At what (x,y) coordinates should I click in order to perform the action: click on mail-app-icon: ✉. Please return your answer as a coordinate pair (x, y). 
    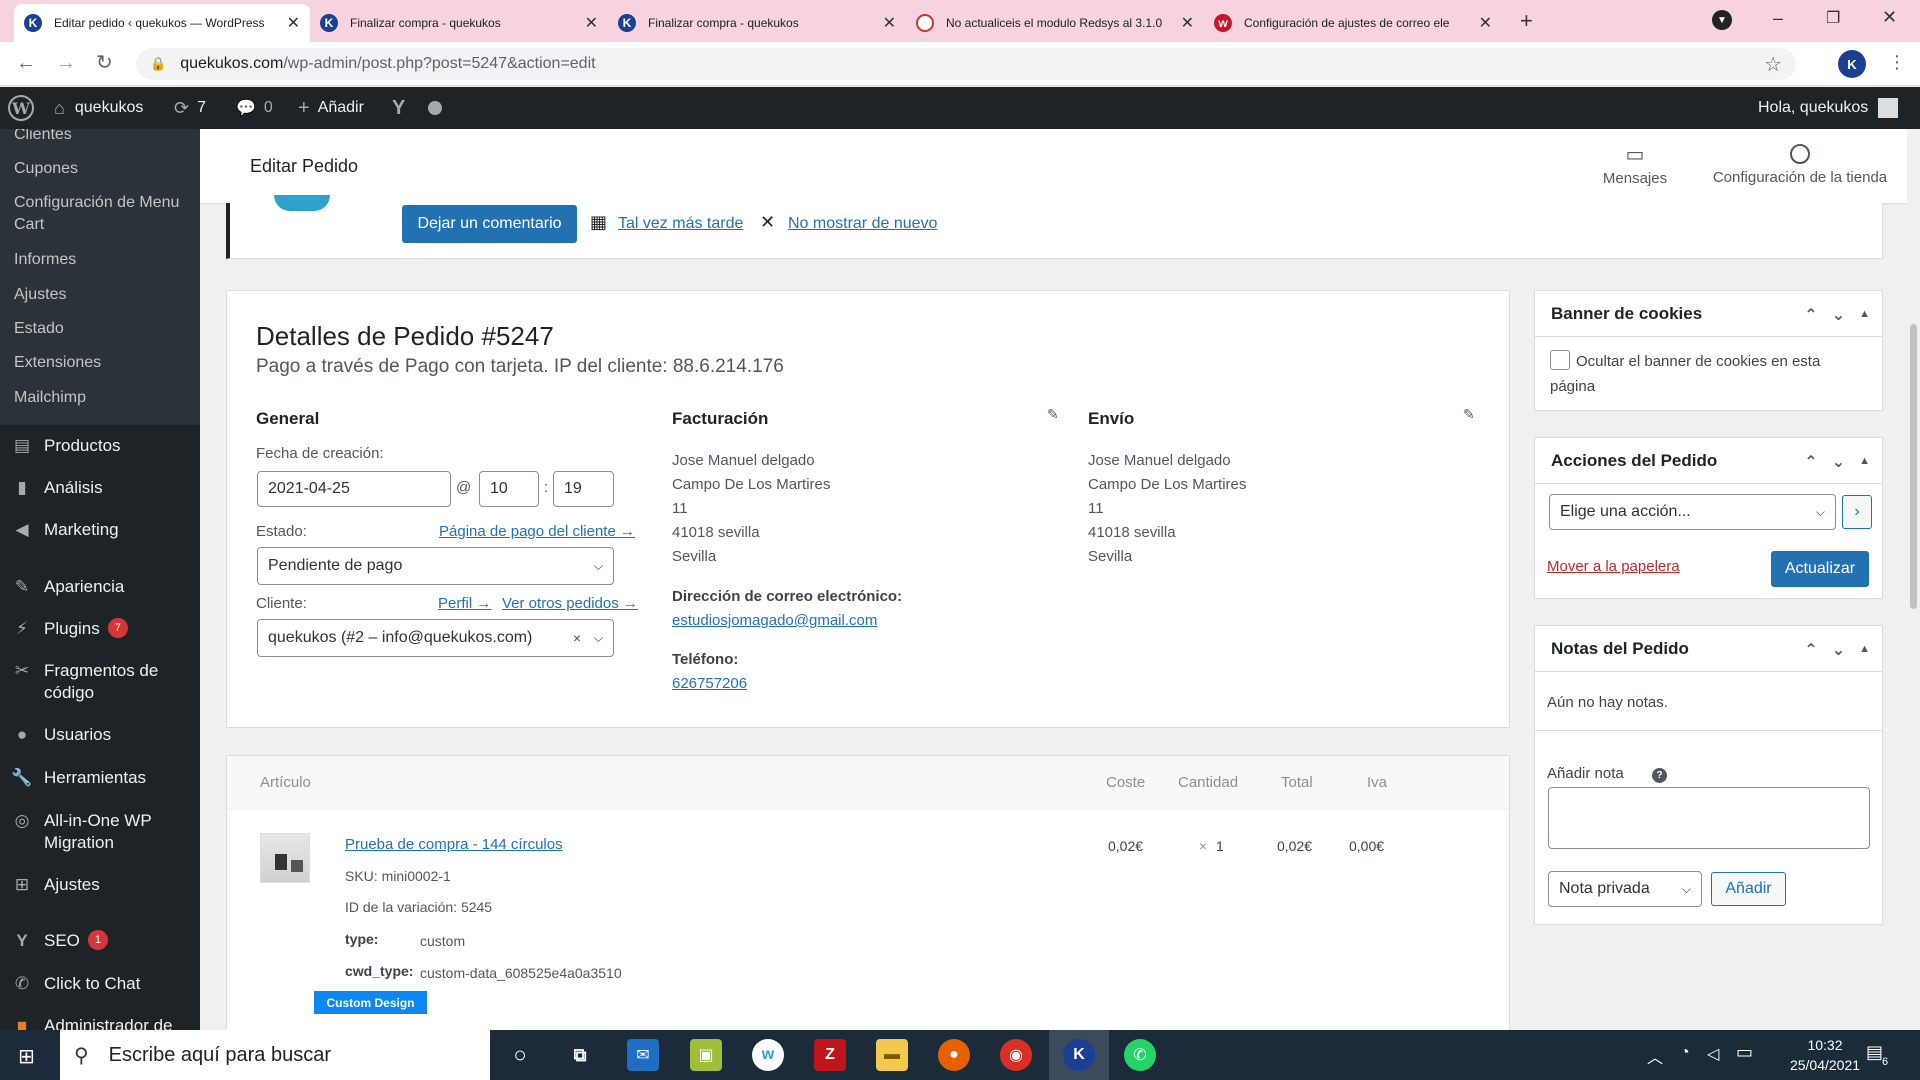
    Looking at the image, I should click on (643, 1055).